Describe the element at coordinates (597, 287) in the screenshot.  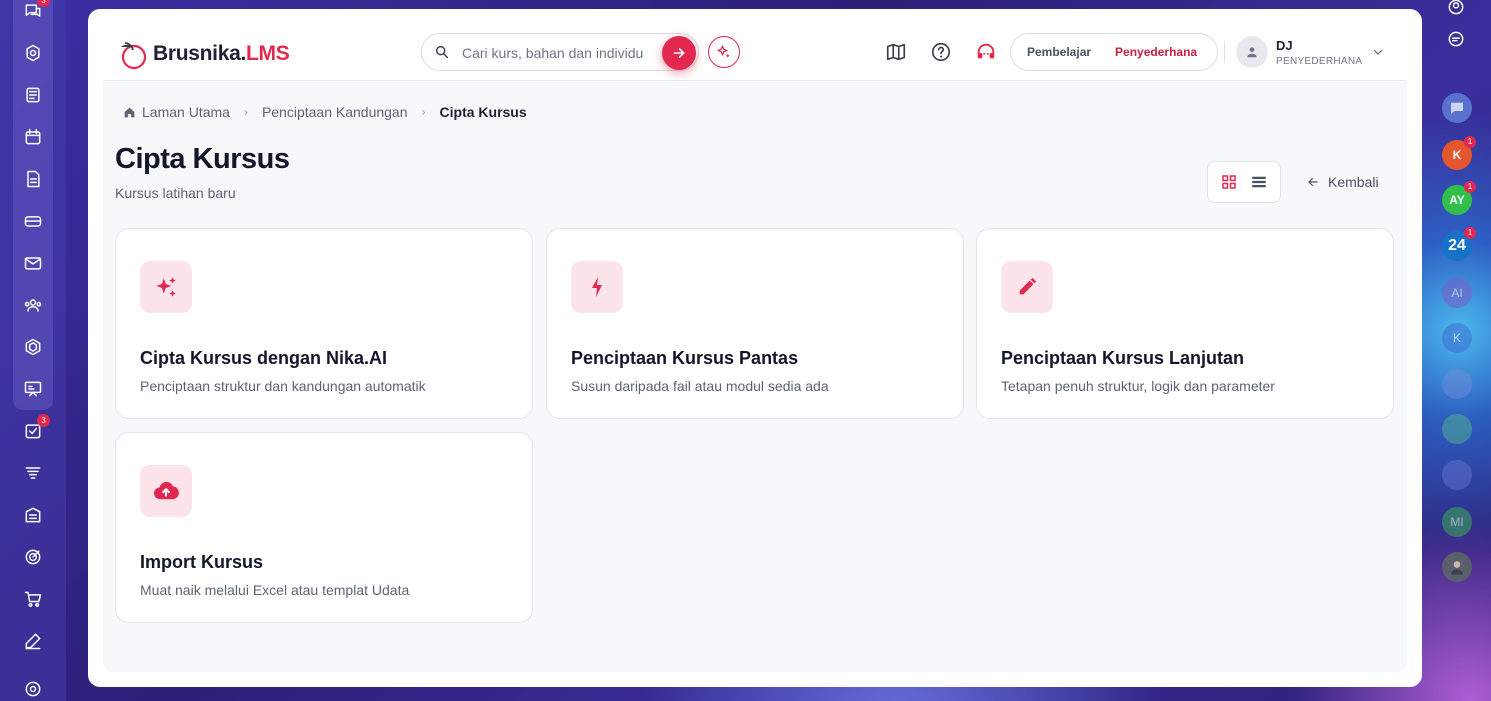
I see `lightning-icon` at that location.